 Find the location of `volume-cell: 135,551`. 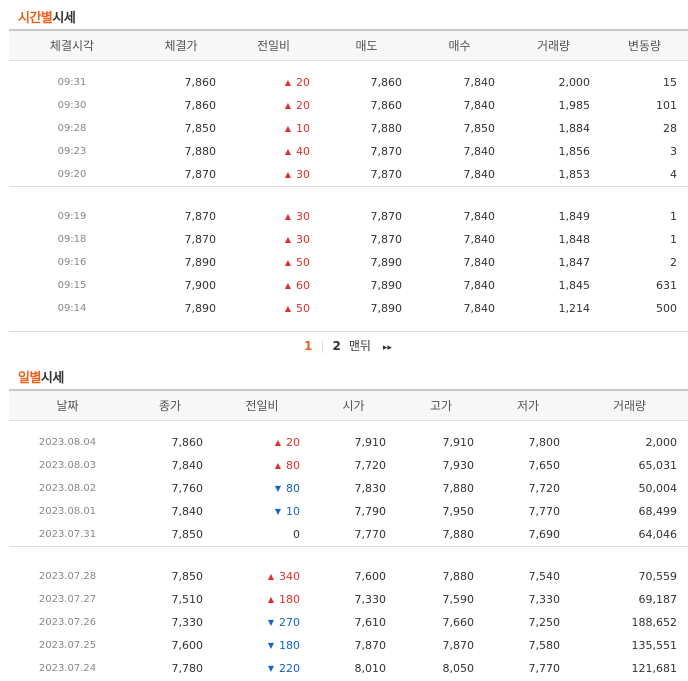

volume-cell: 135,551 is located at coordinates (654, 645).